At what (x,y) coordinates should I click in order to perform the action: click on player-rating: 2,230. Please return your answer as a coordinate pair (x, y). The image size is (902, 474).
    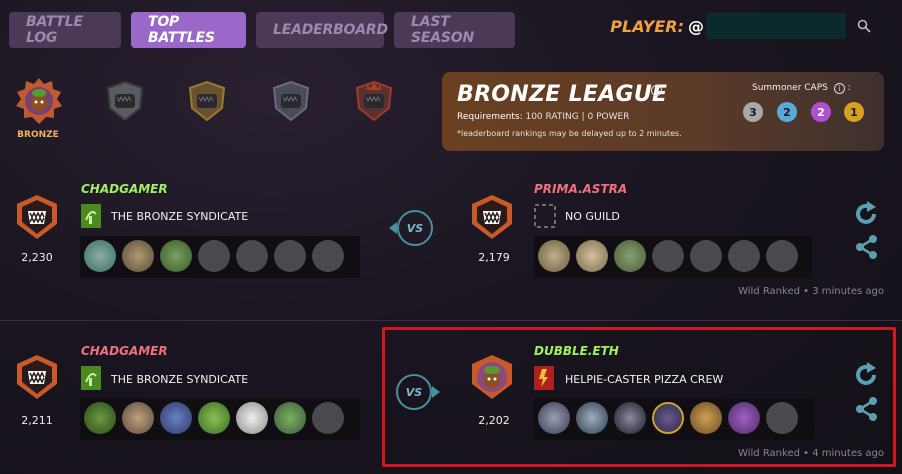
    Looking at the image, I should click on (37, 257).